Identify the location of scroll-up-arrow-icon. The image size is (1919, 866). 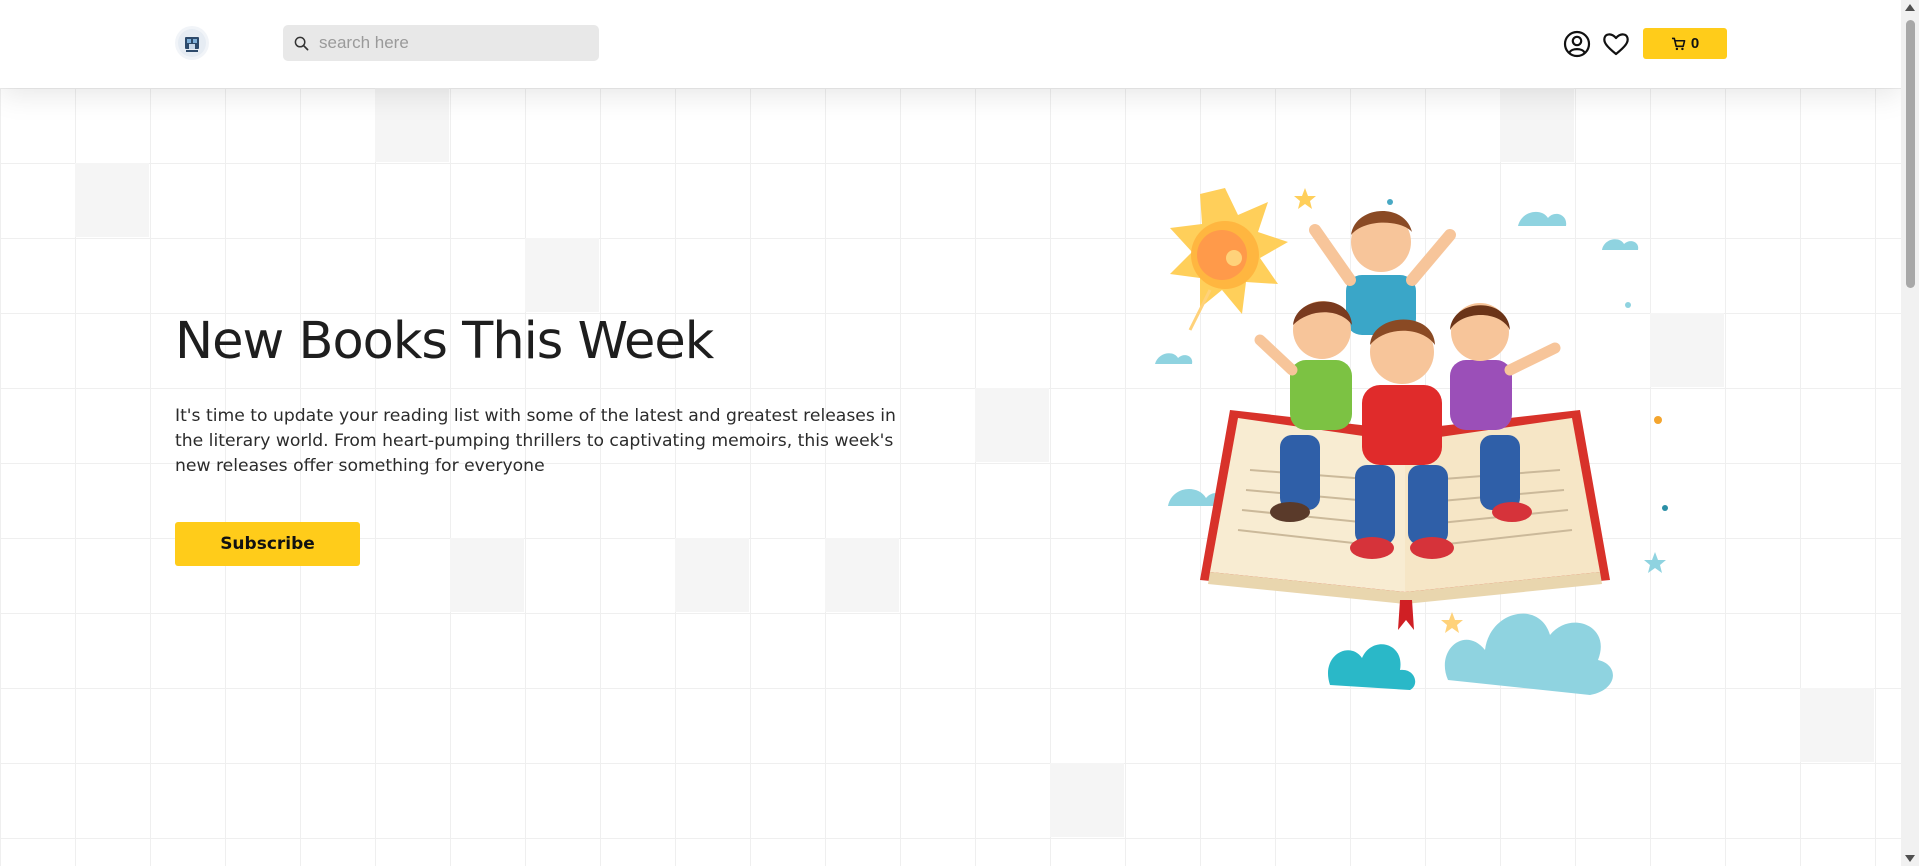
(1910, 7).